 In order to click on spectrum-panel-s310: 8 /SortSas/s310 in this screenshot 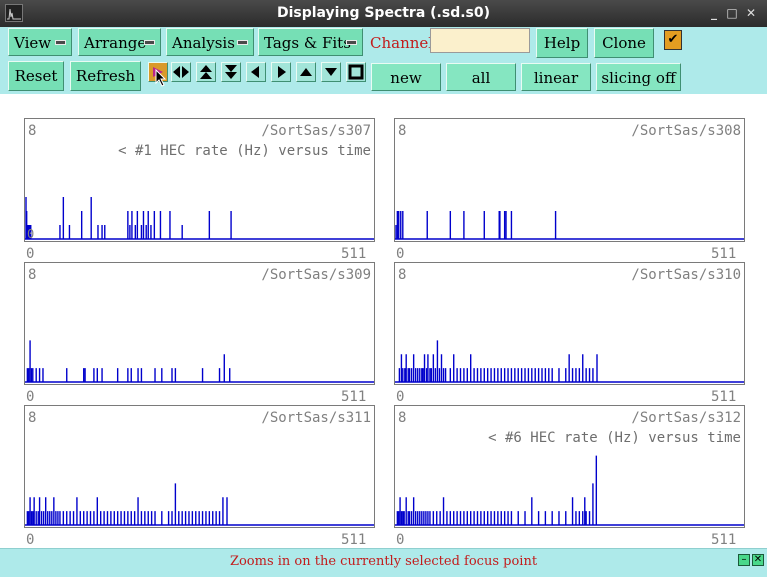, I will do `click(569, 323)`.